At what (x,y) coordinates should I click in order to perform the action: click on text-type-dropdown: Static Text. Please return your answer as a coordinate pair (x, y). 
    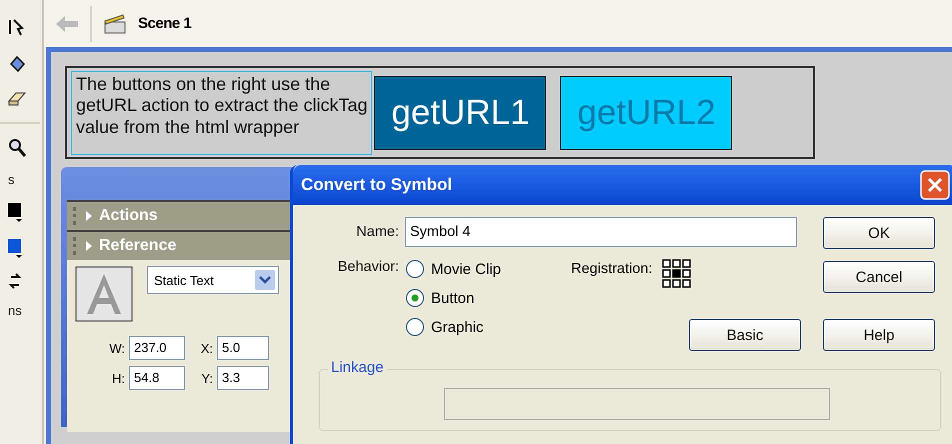
    Looking at the image, I should click on (213, 280).